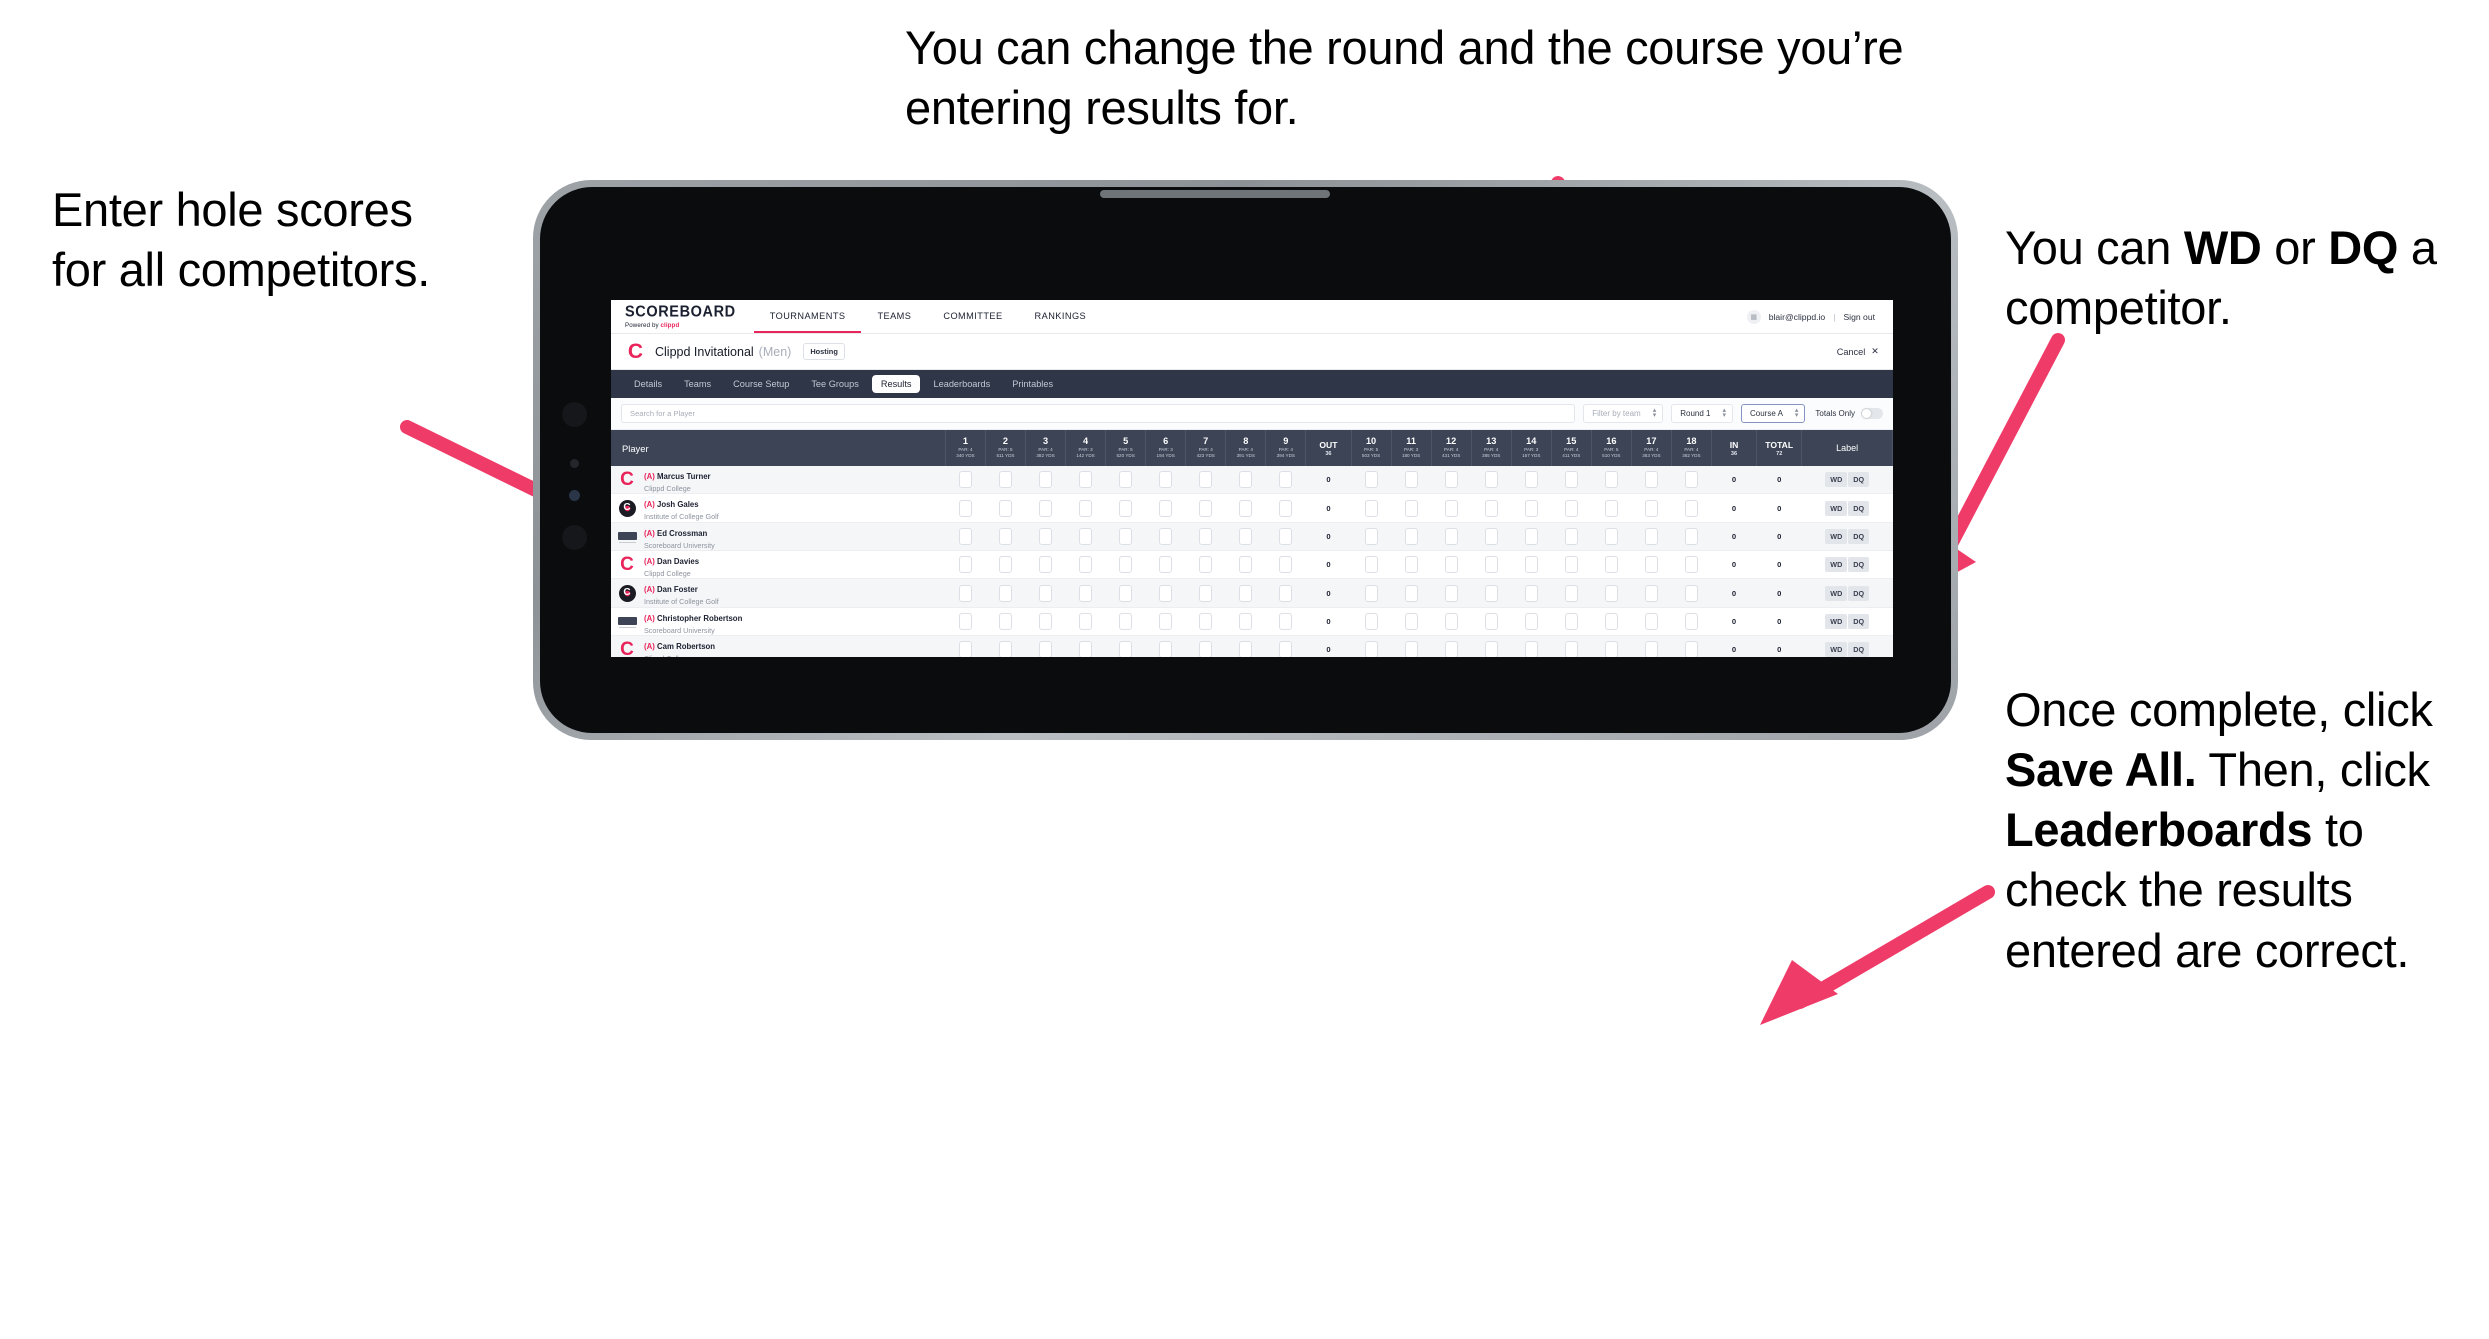 The width and height of the screenshot is (2489, 1339). I want to click on sign-out-link: Sign out, so click(1859, 317).